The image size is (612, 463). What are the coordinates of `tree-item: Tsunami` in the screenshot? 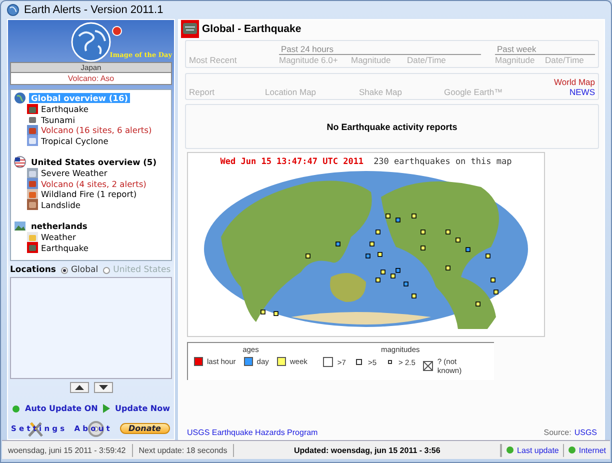 It's located at (58, 119).